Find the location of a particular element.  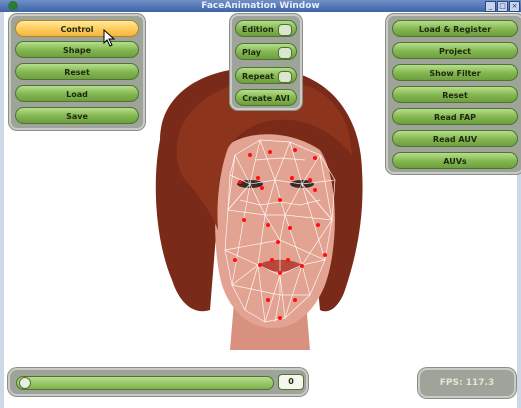

shape-button: Shape is located at coordinates (77, 49).